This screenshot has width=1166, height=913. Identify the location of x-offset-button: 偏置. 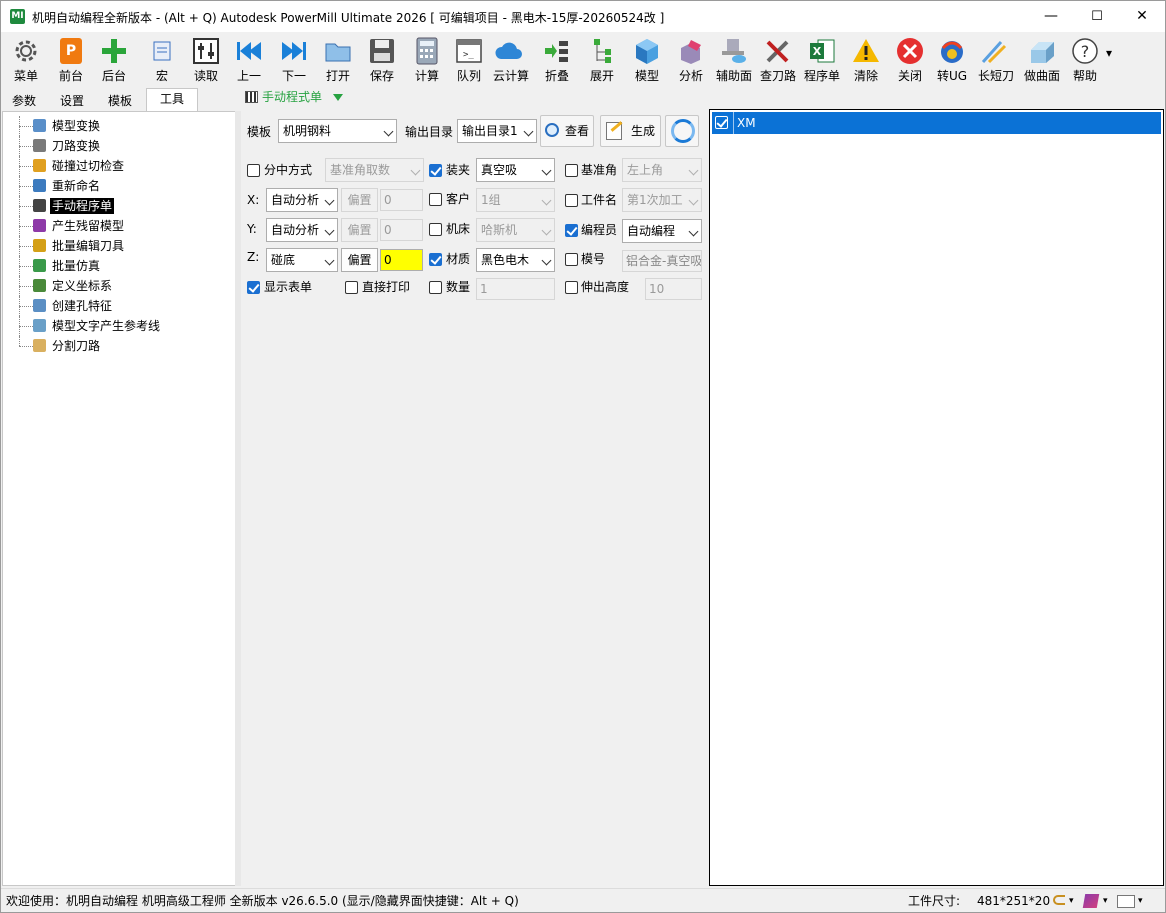
(359, 200).